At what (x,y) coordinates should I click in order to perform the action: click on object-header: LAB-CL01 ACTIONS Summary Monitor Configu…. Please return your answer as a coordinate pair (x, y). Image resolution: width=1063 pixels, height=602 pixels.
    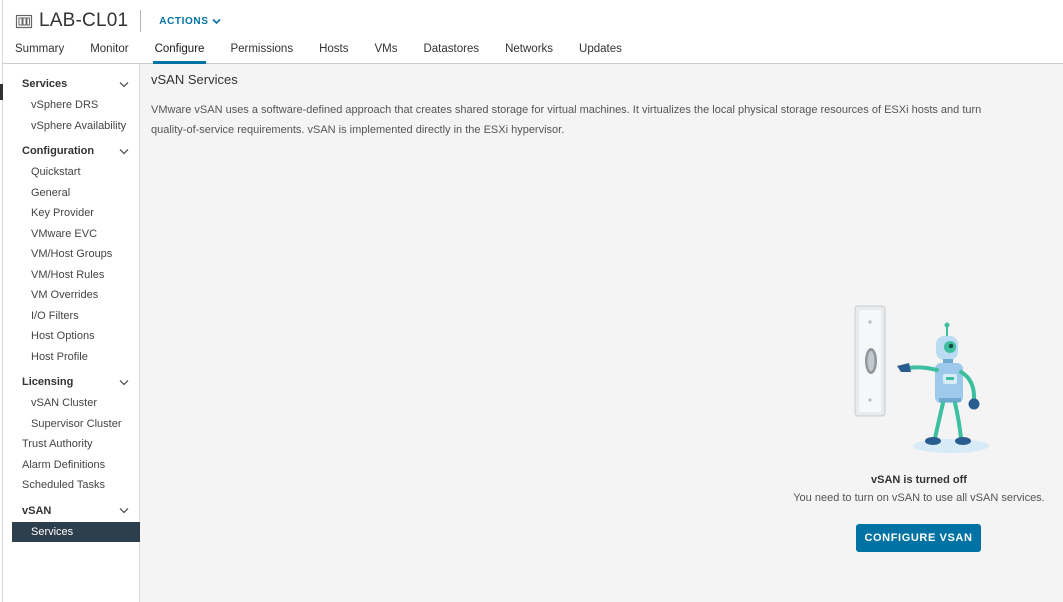
    Looking at the image, I should click on (533, 32).